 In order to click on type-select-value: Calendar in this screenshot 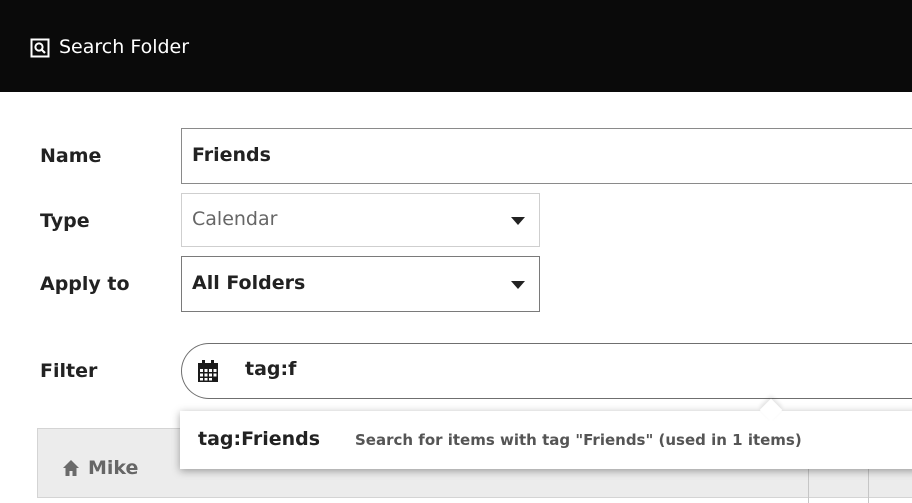, I will do `click(235, 219)`.